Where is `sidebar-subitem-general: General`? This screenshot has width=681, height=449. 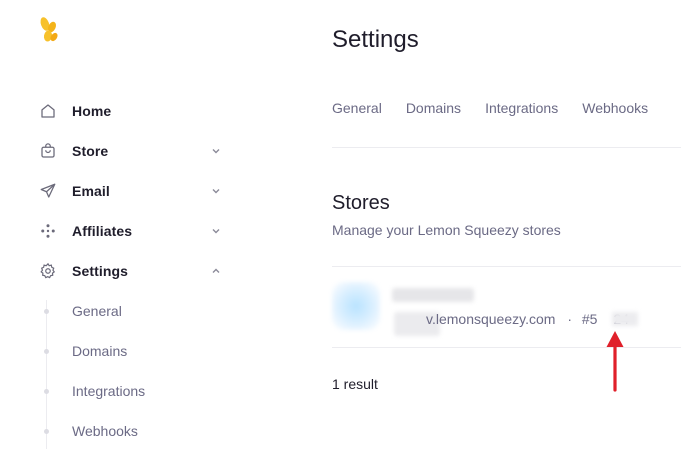 sidebar-subitem-general: General is located at coordinates (136, 311).